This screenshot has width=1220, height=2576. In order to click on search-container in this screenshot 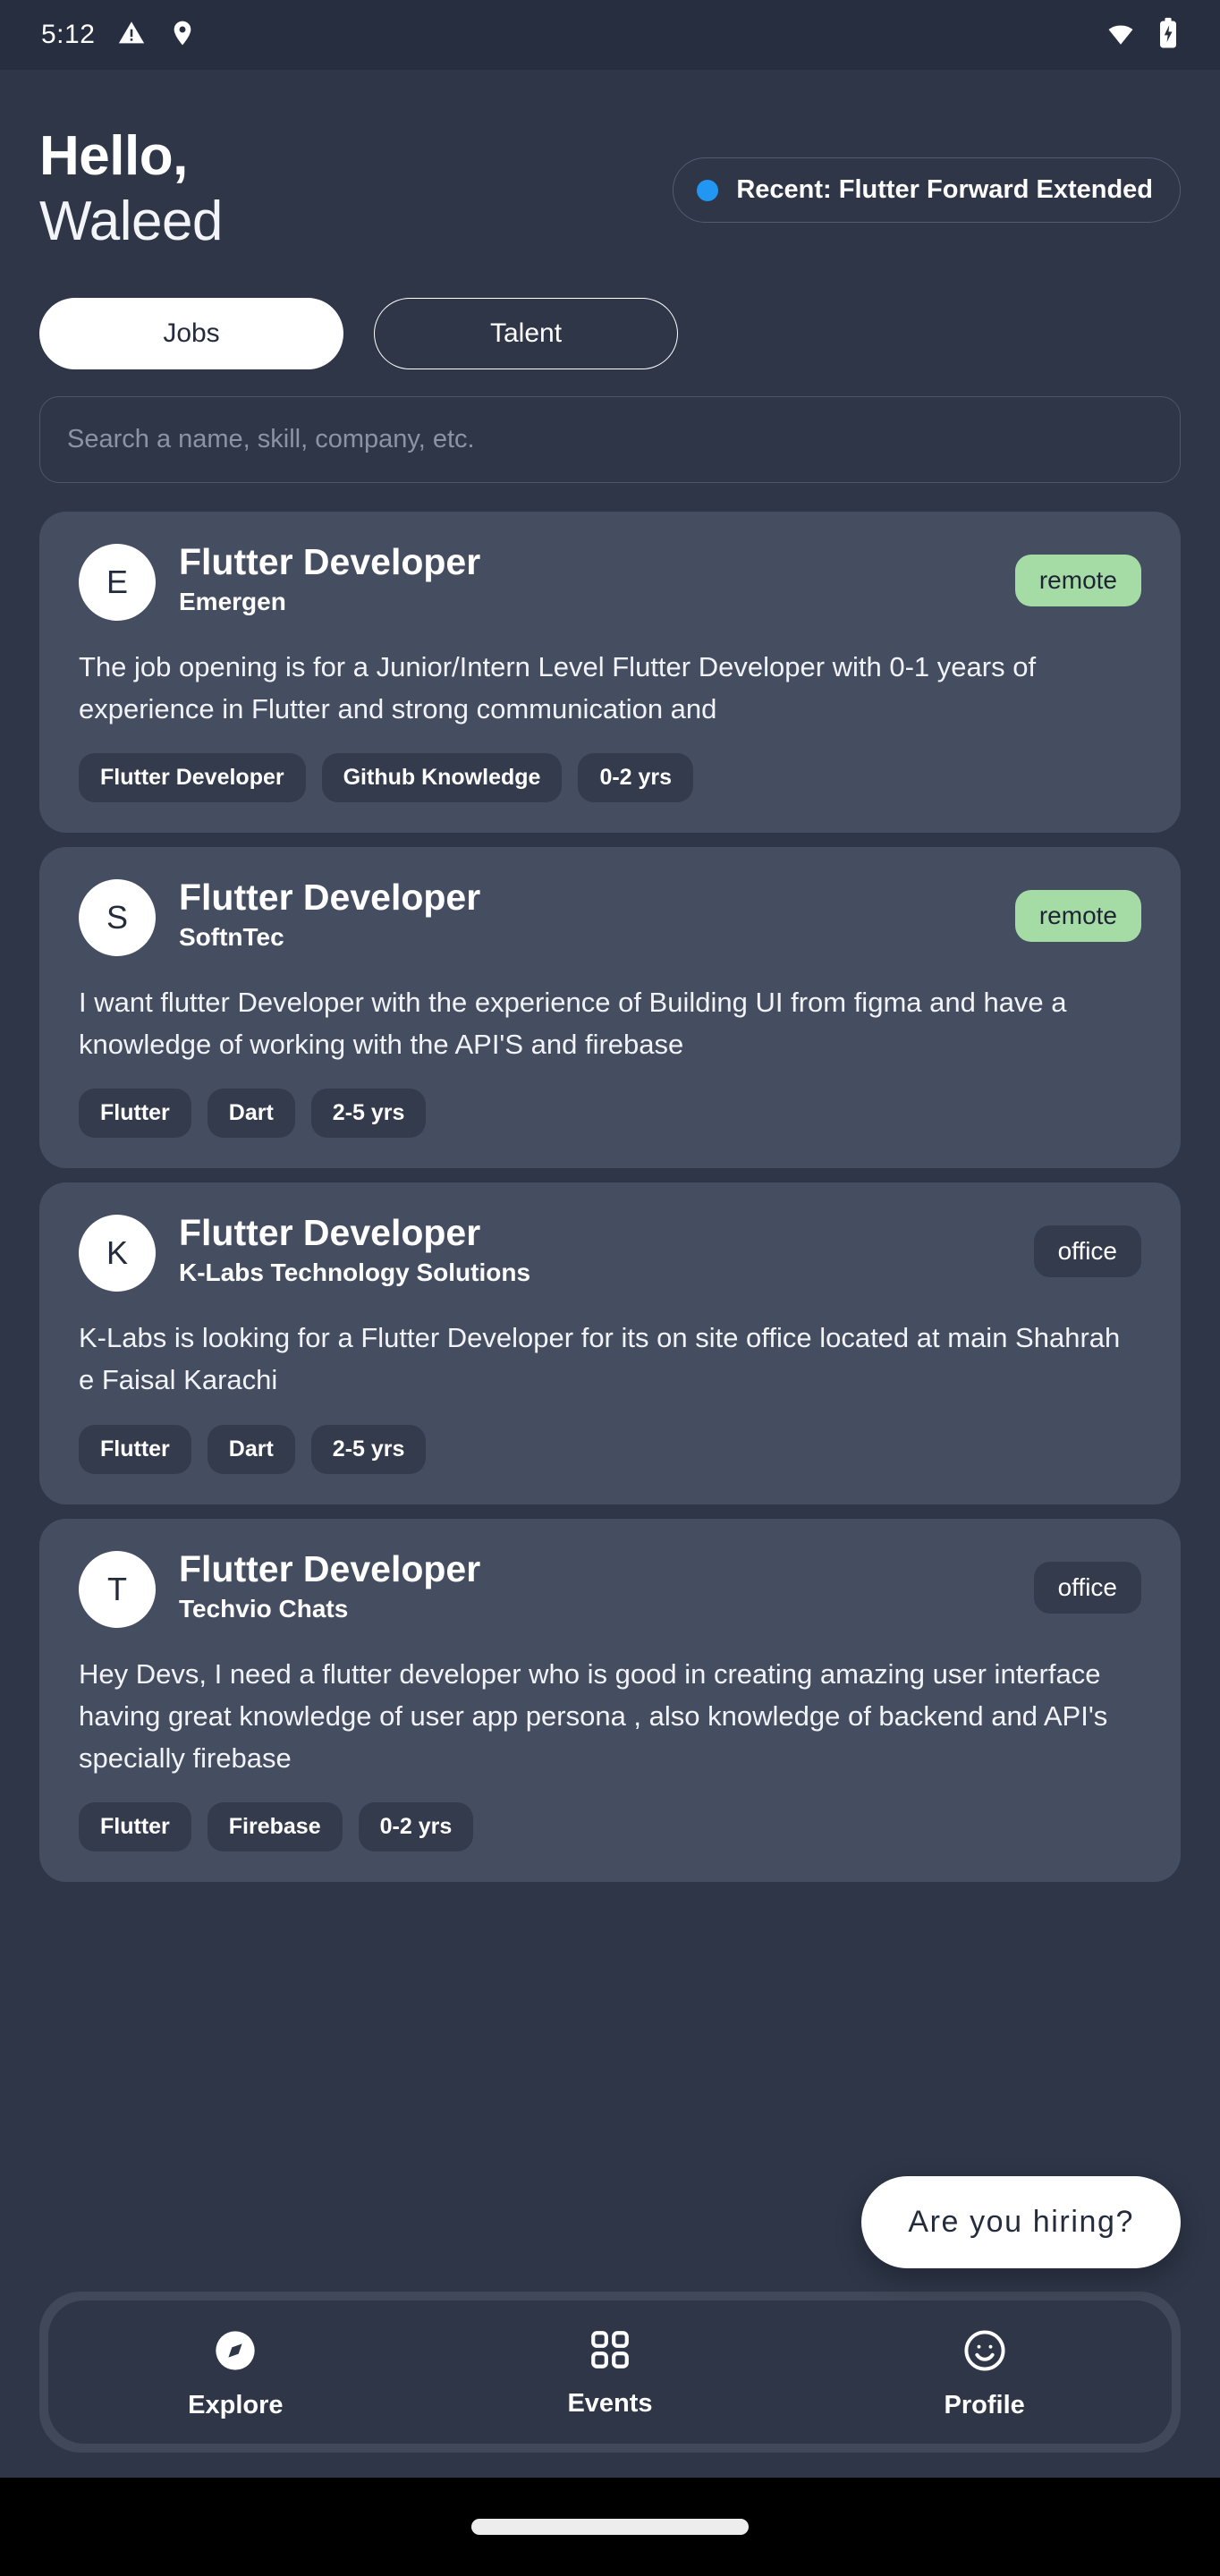, I will do `click(610, 426)`.